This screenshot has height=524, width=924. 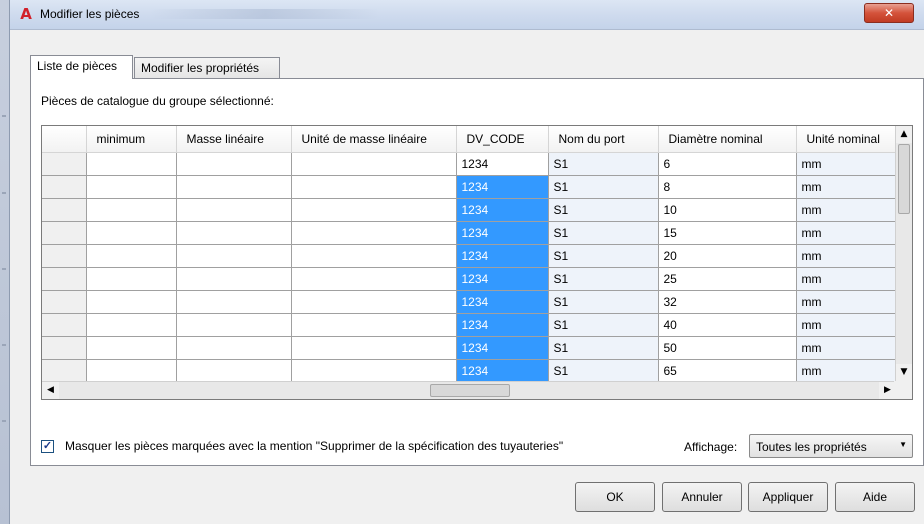 I want to click on table-row: 1234 S1 32 mm, so click(x=469, y=302).